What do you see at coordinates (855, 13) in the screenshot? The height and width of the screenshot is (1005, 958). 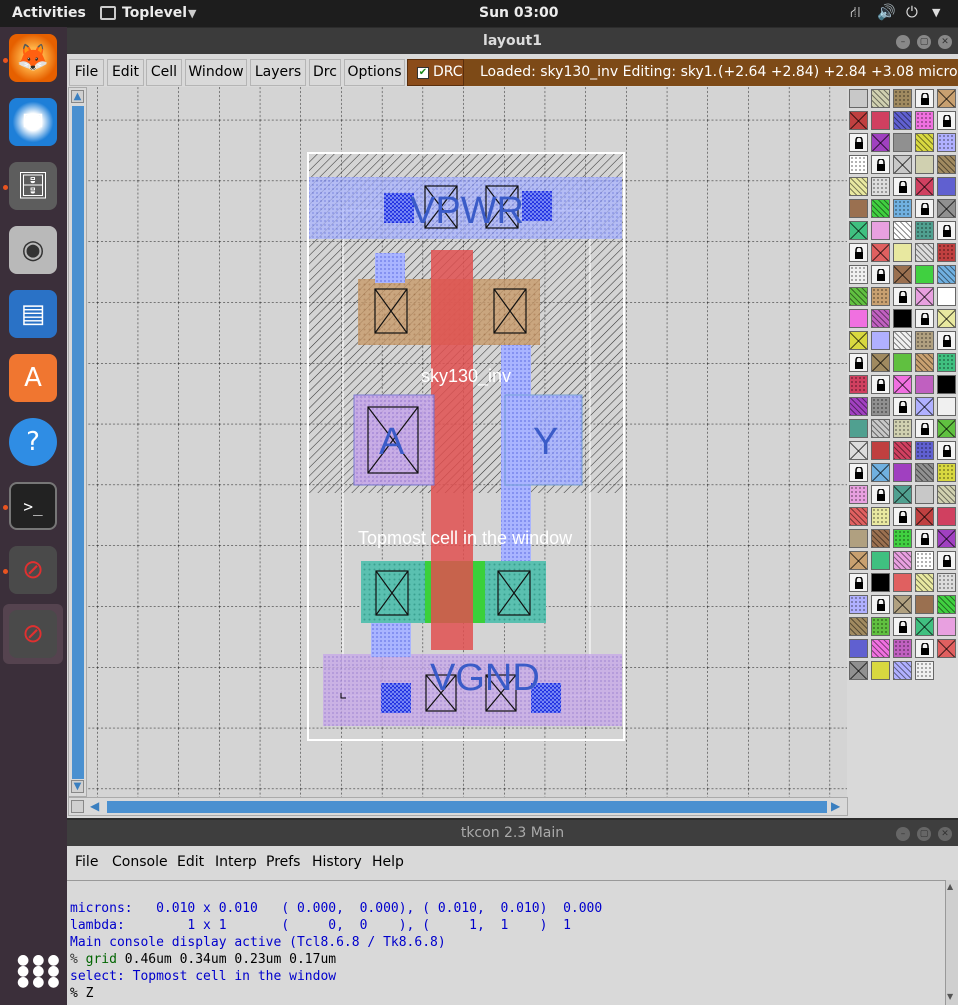 I see `network-icon: ⛙` at bounding box center [855, 13].